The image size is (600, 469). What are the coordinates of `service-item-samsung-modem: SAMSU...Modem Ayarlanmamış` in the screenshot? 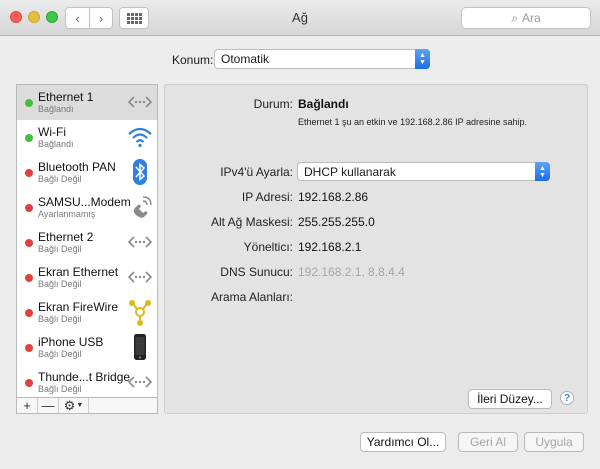 It's located at (87, 207).